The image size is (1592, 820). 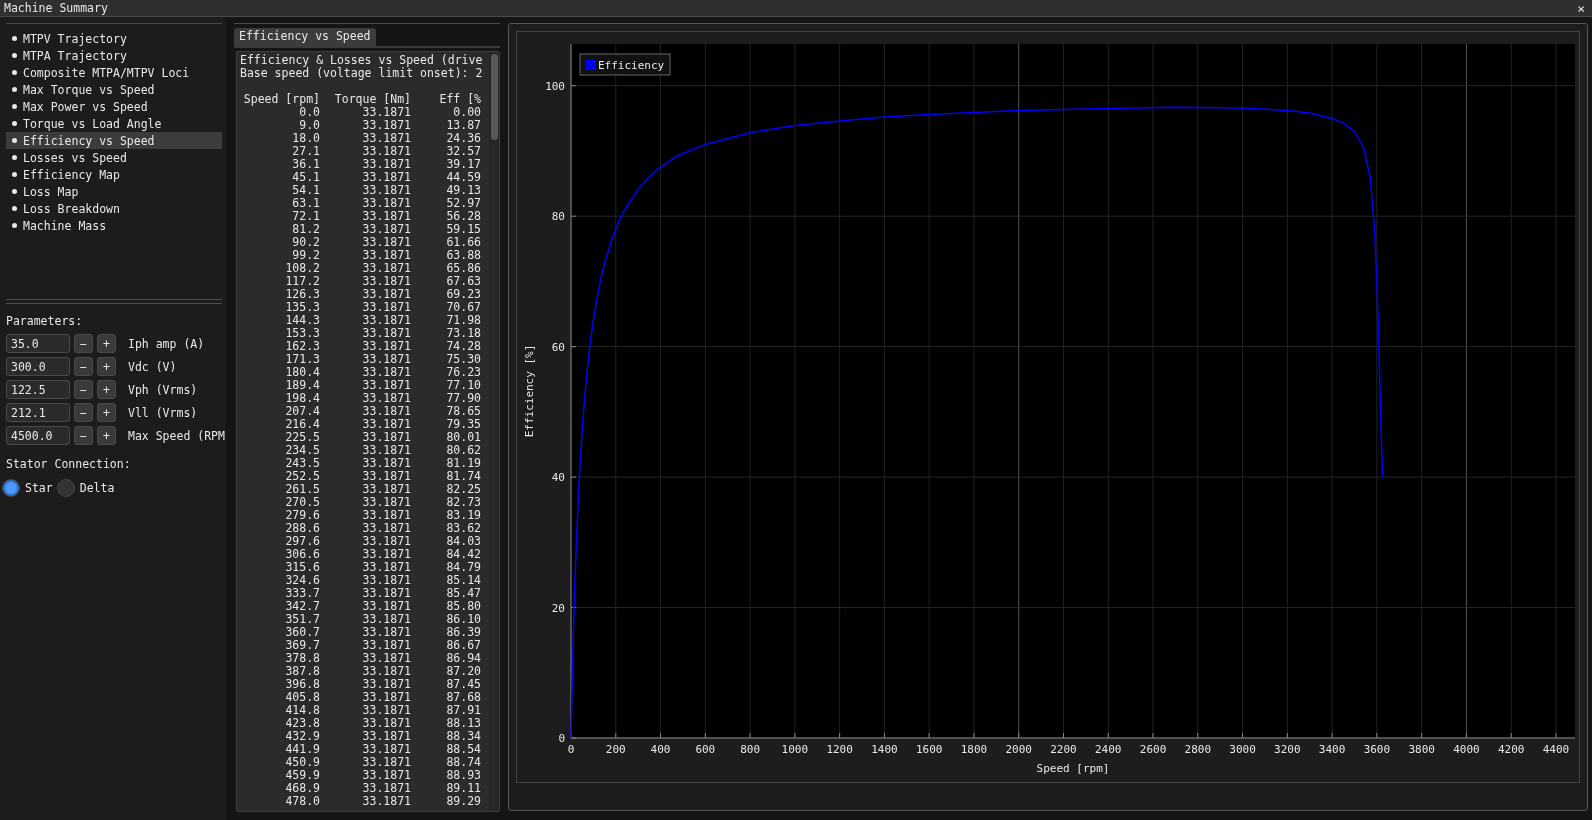 What do you see at coordinates (305, 203) in the screenshot?
I see `table-cell-text: 63.1` at bounding box center [305, 203].